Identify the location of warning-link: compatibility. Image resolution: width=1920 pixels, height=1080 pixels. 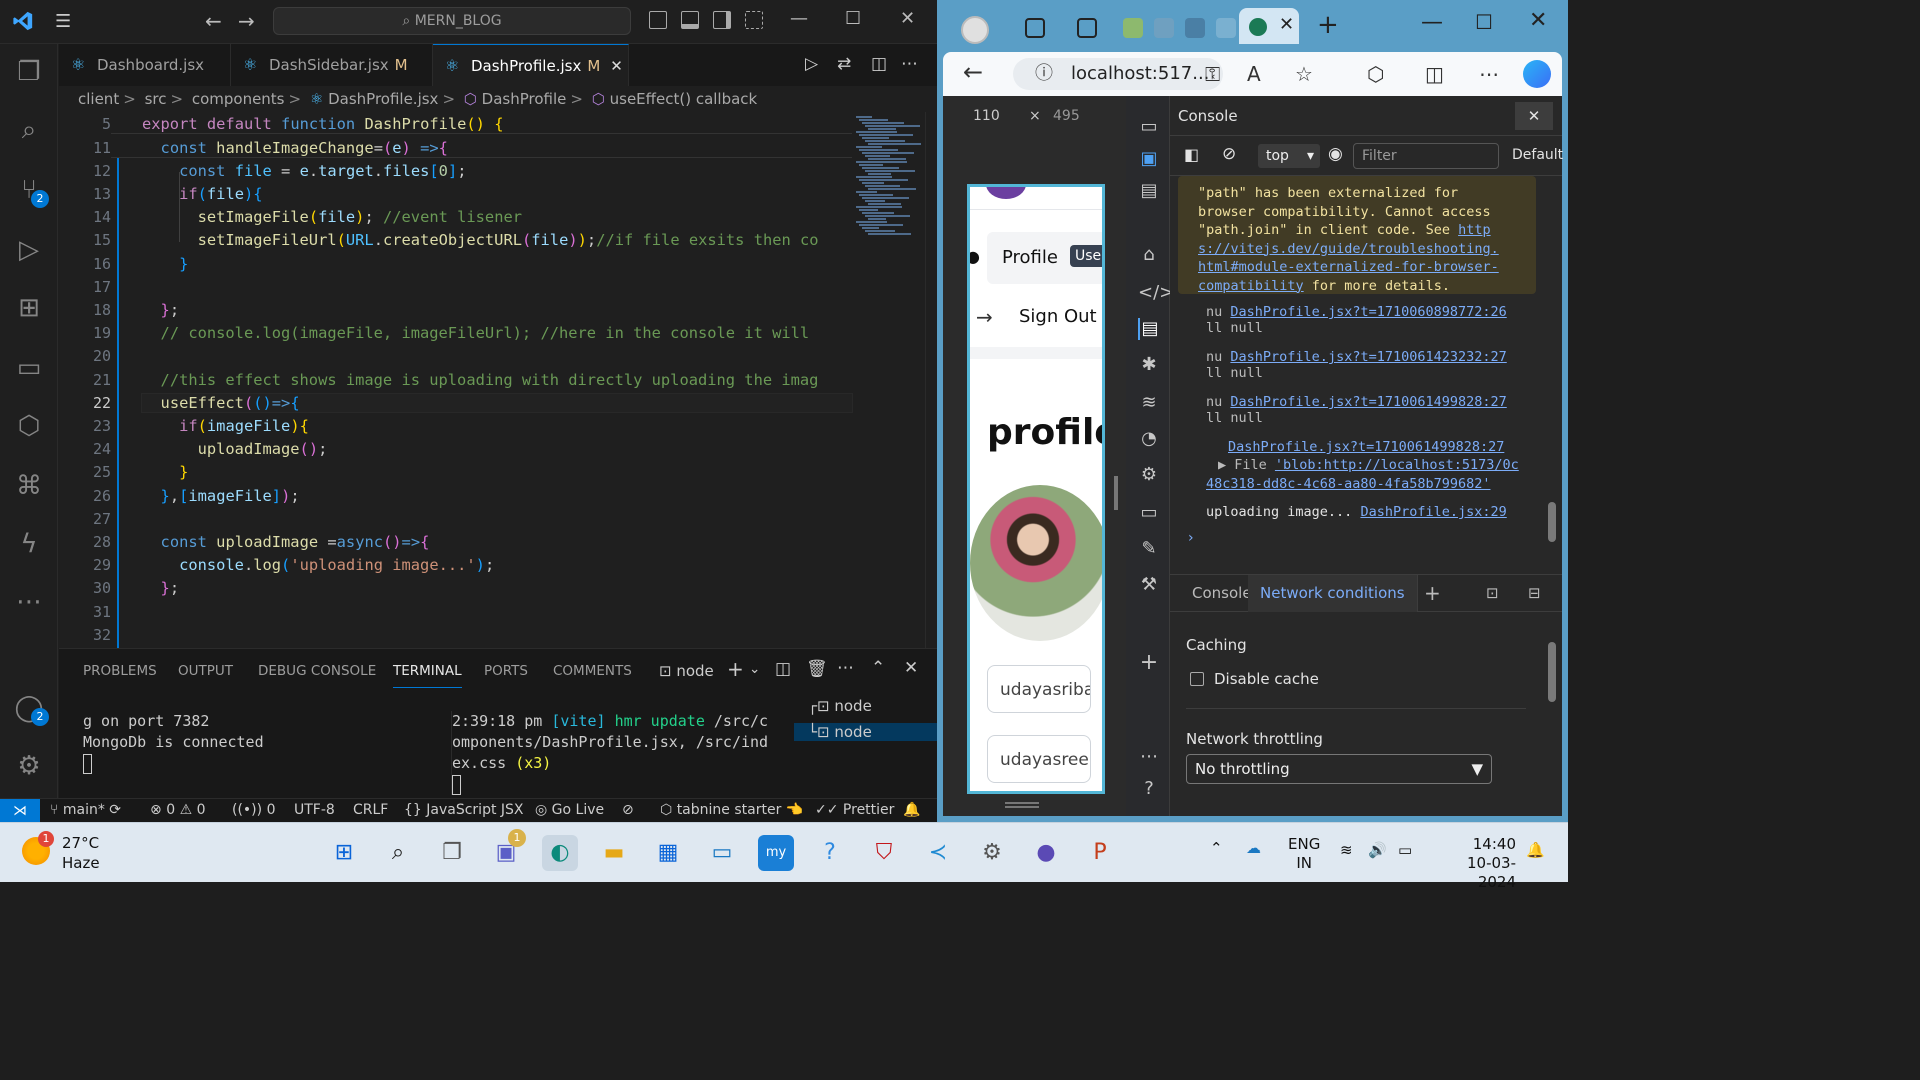
(1251, 286).